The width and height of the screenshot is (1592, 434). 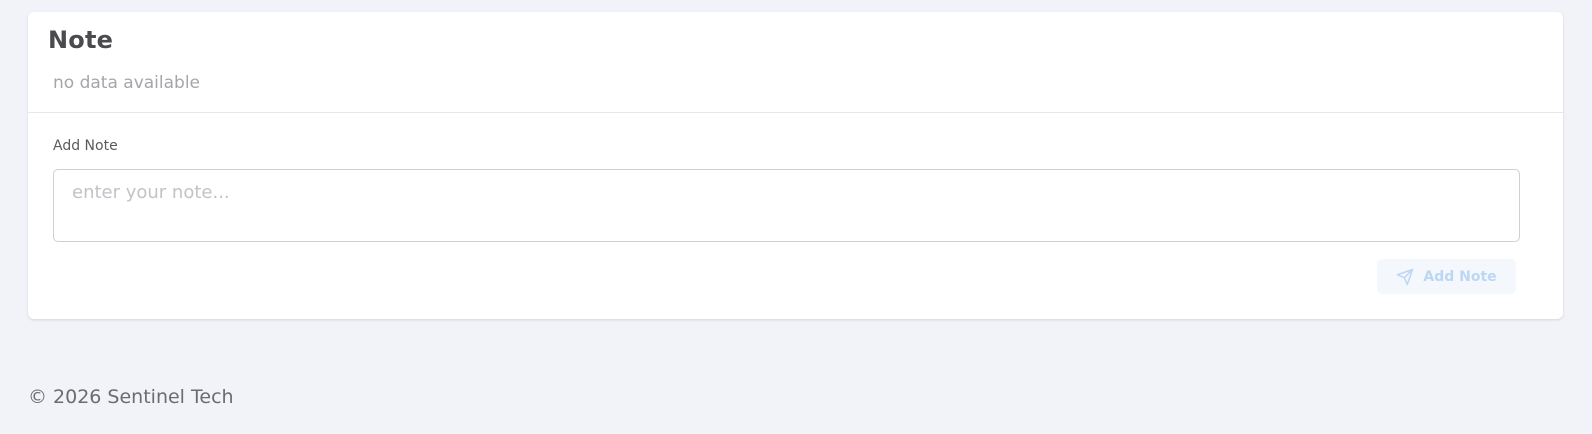 I want to click on add-note-button-label: Add Note, so click(x=1460, y=276).